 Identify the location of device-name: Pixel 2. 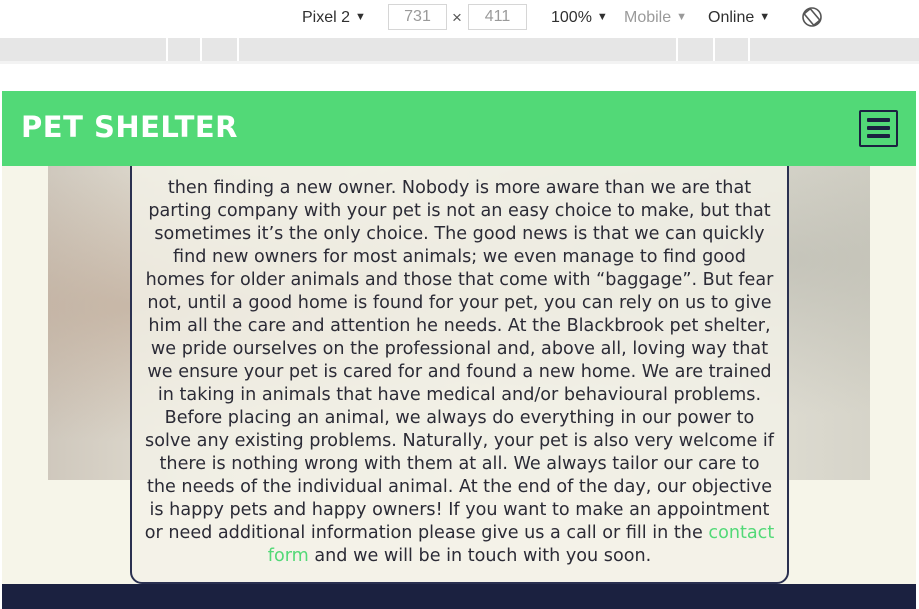
(326, 17).